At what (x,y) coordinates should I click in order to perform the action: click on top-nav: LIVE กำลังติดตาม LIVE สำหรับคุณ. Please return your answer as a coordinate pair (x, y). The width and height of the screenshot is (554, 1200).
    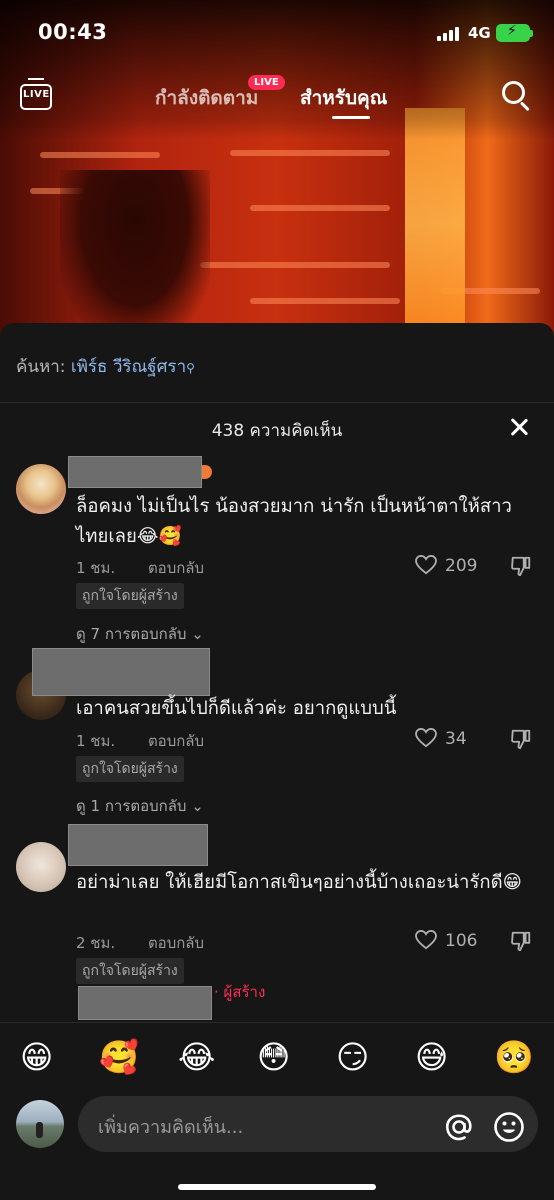
    Looking at the image, I should click on (277, 97).